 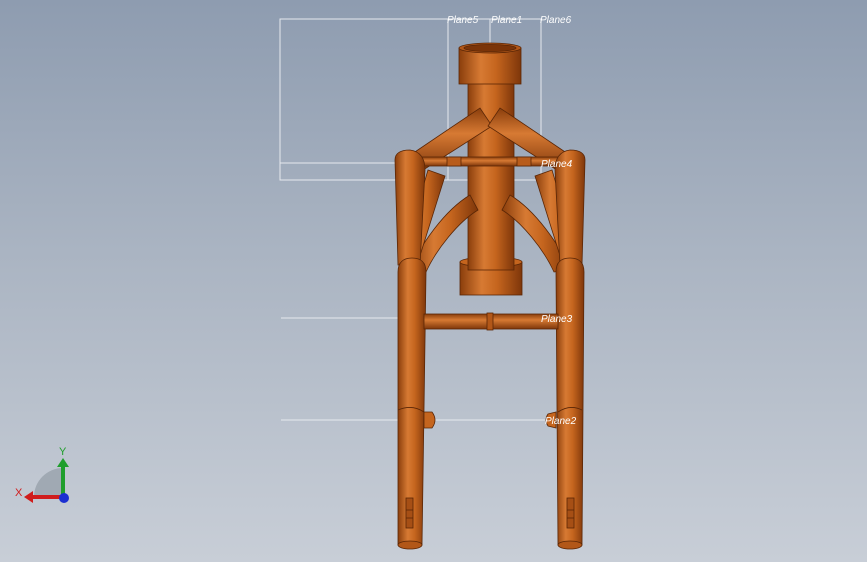 I want to click on right-dropout-slot, so click(x=570, y=513).